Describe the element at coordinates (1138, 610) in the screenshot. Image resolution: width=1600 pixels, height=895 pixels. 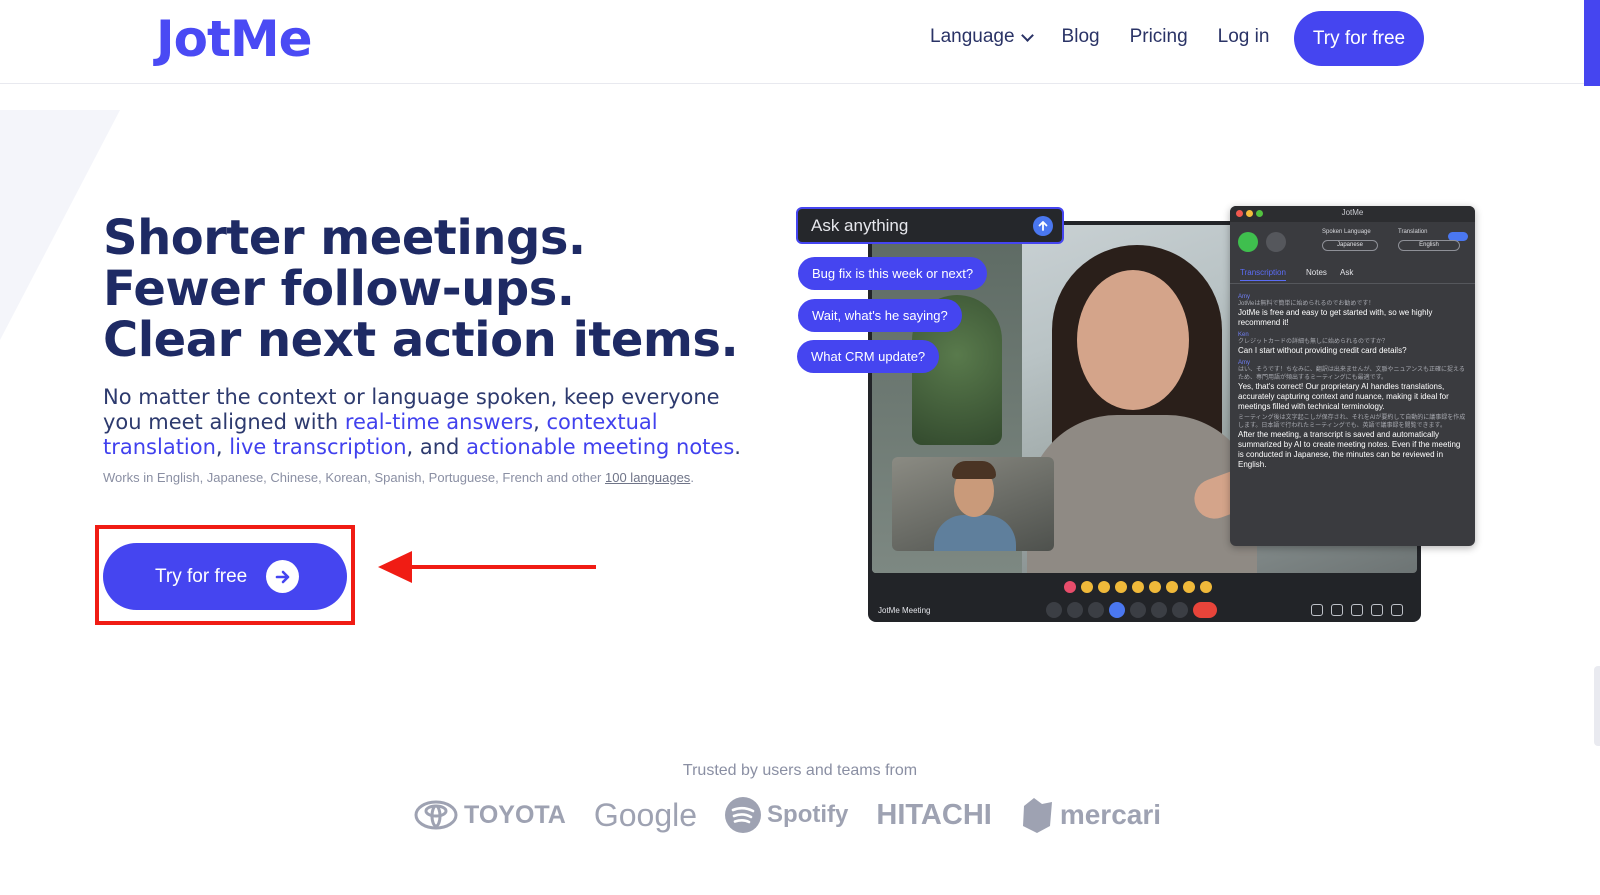
I see `share-screen-icon` at that location.